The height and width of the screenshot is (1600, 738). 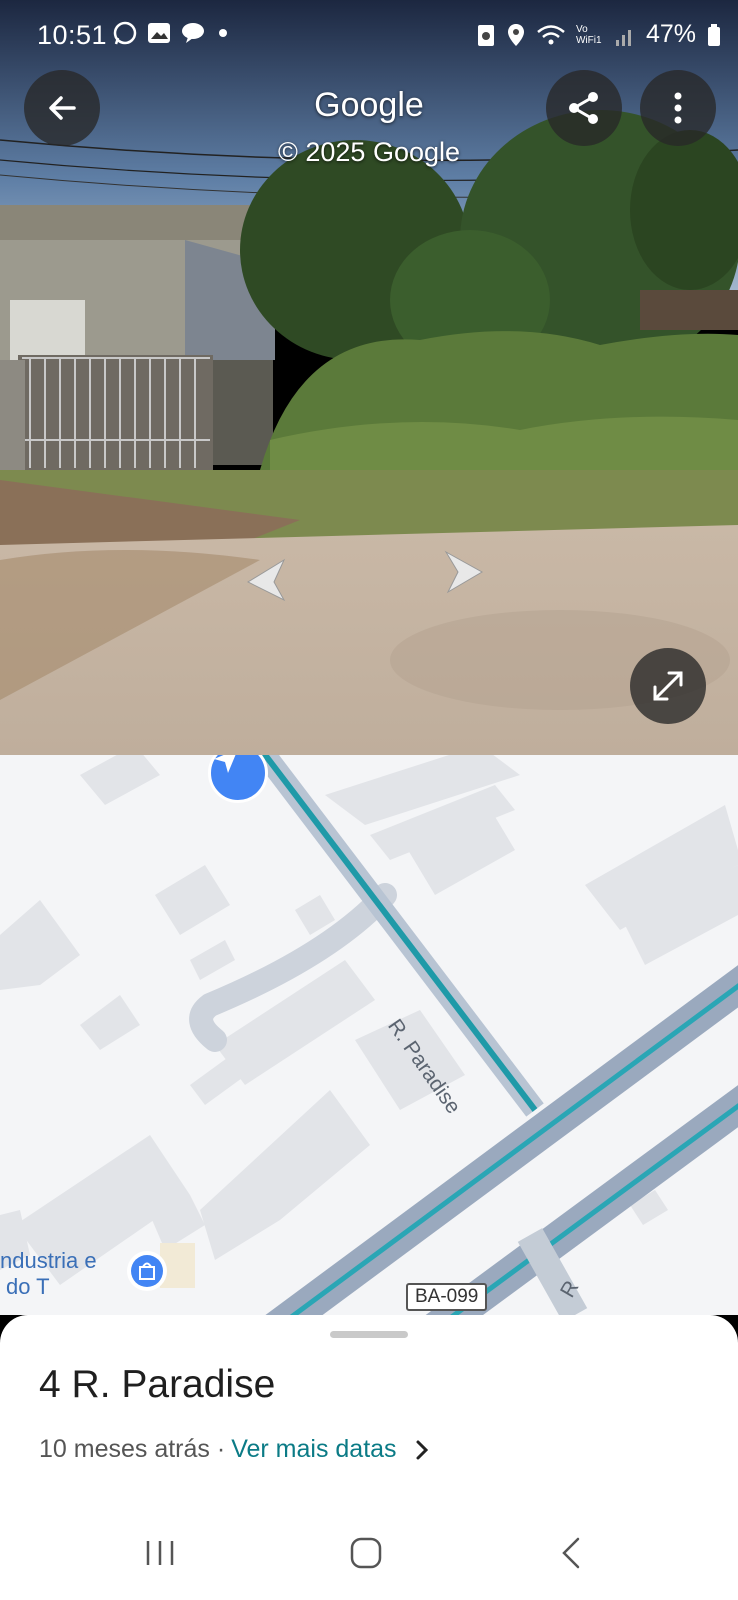 I want to click on drag-handle, so click(x=369, y=1334).